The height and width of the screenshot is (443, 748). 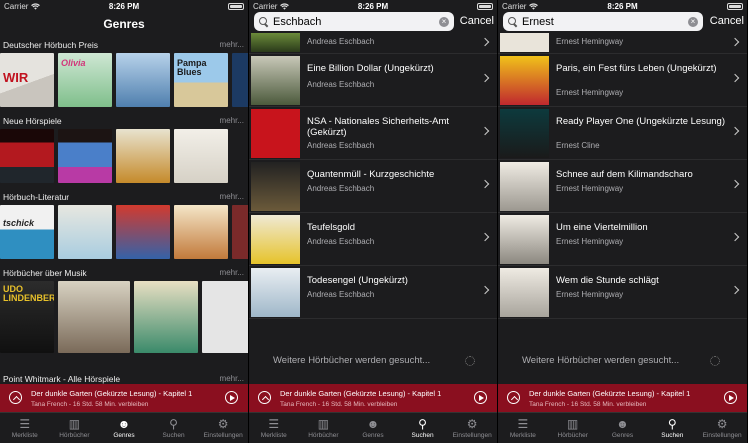 I want to click on list-icon: ☰, so click(x=25, y=424).